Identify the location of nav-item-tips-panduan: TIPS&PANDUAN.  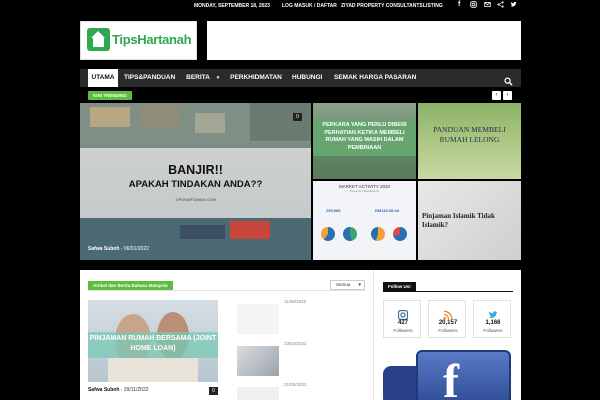
(149, 78).